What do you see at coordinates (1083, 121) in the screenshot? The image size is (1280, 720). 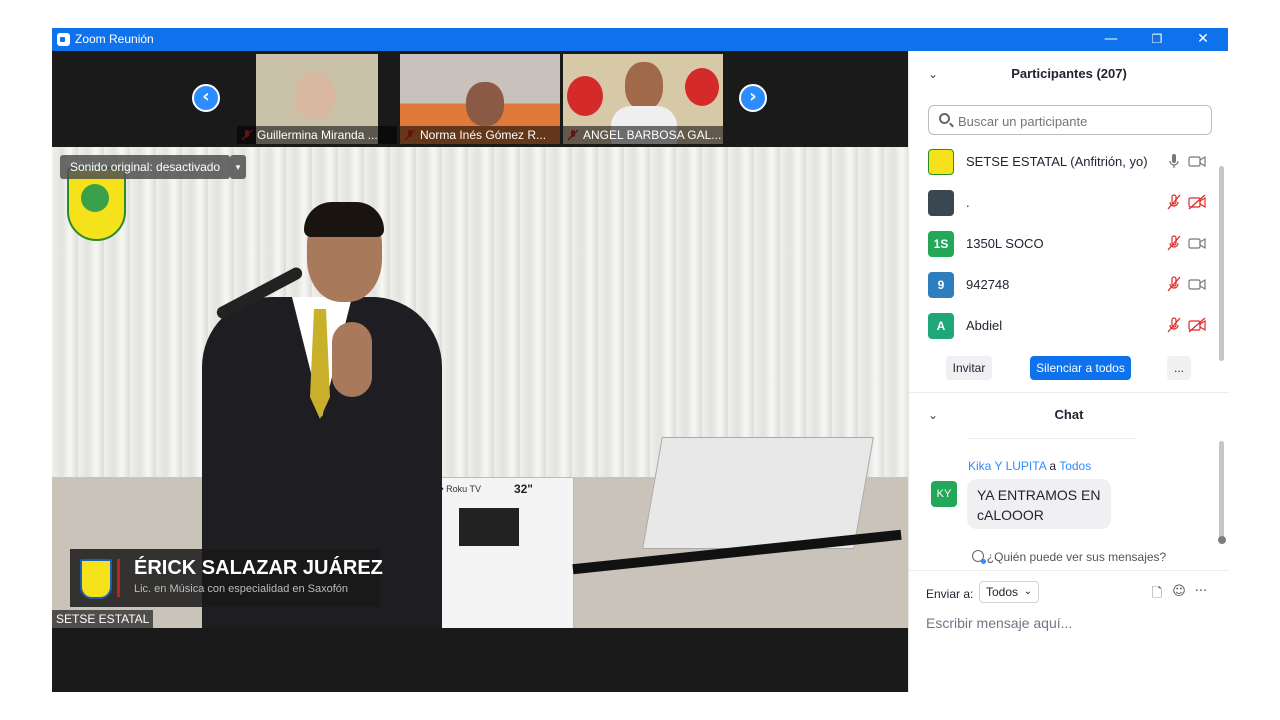 I see `participant-search-input` at bounding box center [1083, 121].